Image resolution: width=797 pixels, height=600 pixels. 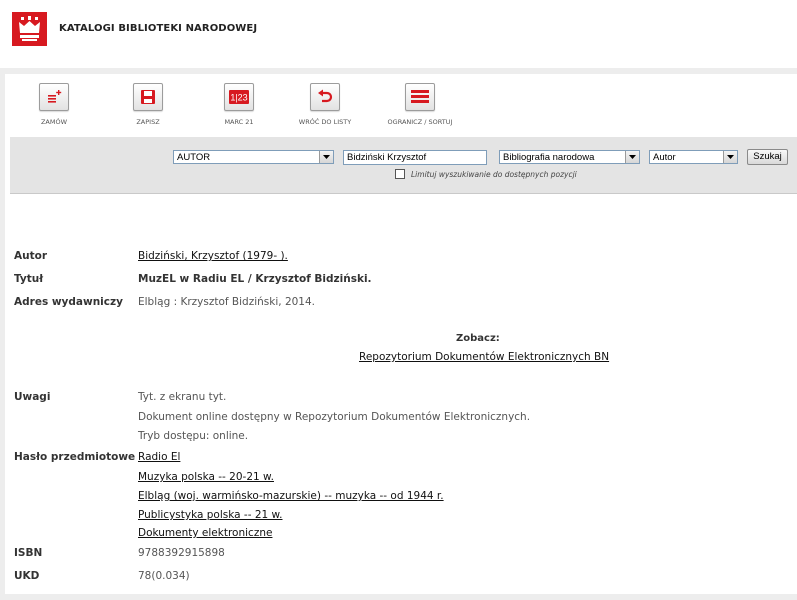 I want to click on order-list-icon, so click(x=54, y=97).